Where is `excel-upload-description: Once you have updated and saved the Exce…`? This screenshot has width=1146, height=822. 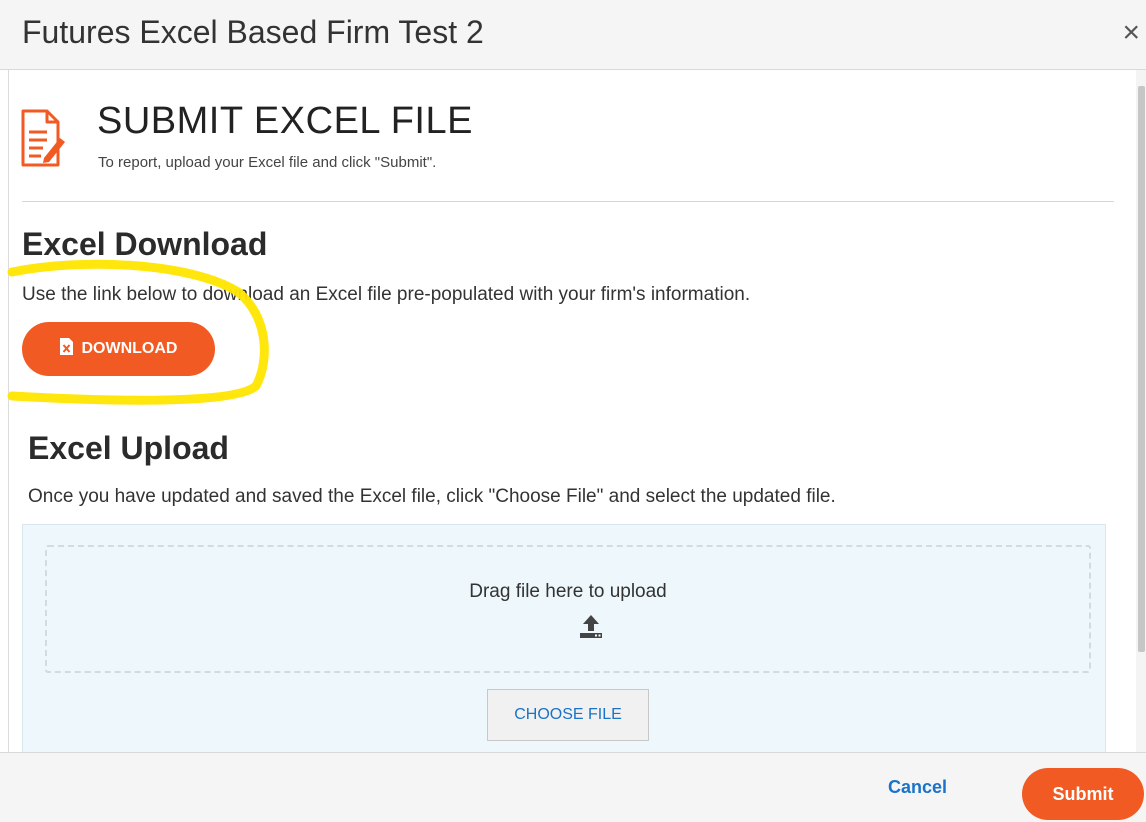
excel-upload-description: Once you have updated and saved the Exce… is located at coordinates (432, 496).